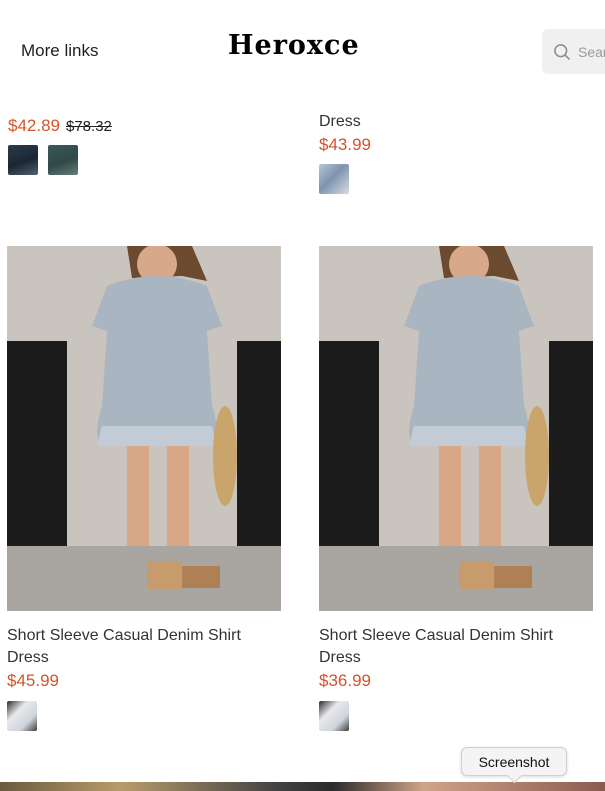 The width and height of the screenshot is (605, 791). Describe the element at coordinates (33, 680) in the screenshot. I see `price: $45.99` at that location.